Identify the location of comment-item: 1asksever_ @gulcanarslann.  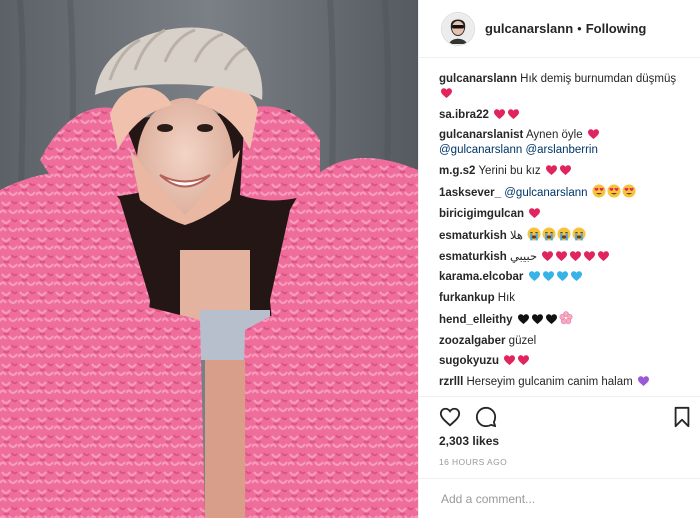
(565, 192).